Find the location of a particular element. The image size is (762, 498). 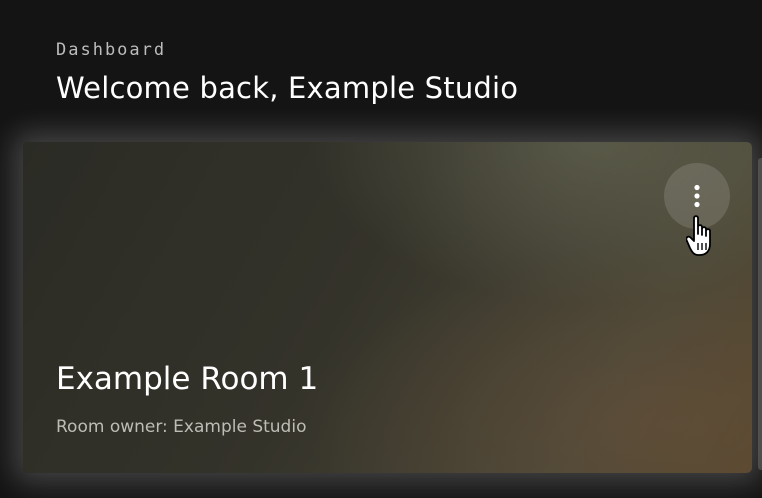

room-name: Example Room 1 is located at coordinates (187, 379).